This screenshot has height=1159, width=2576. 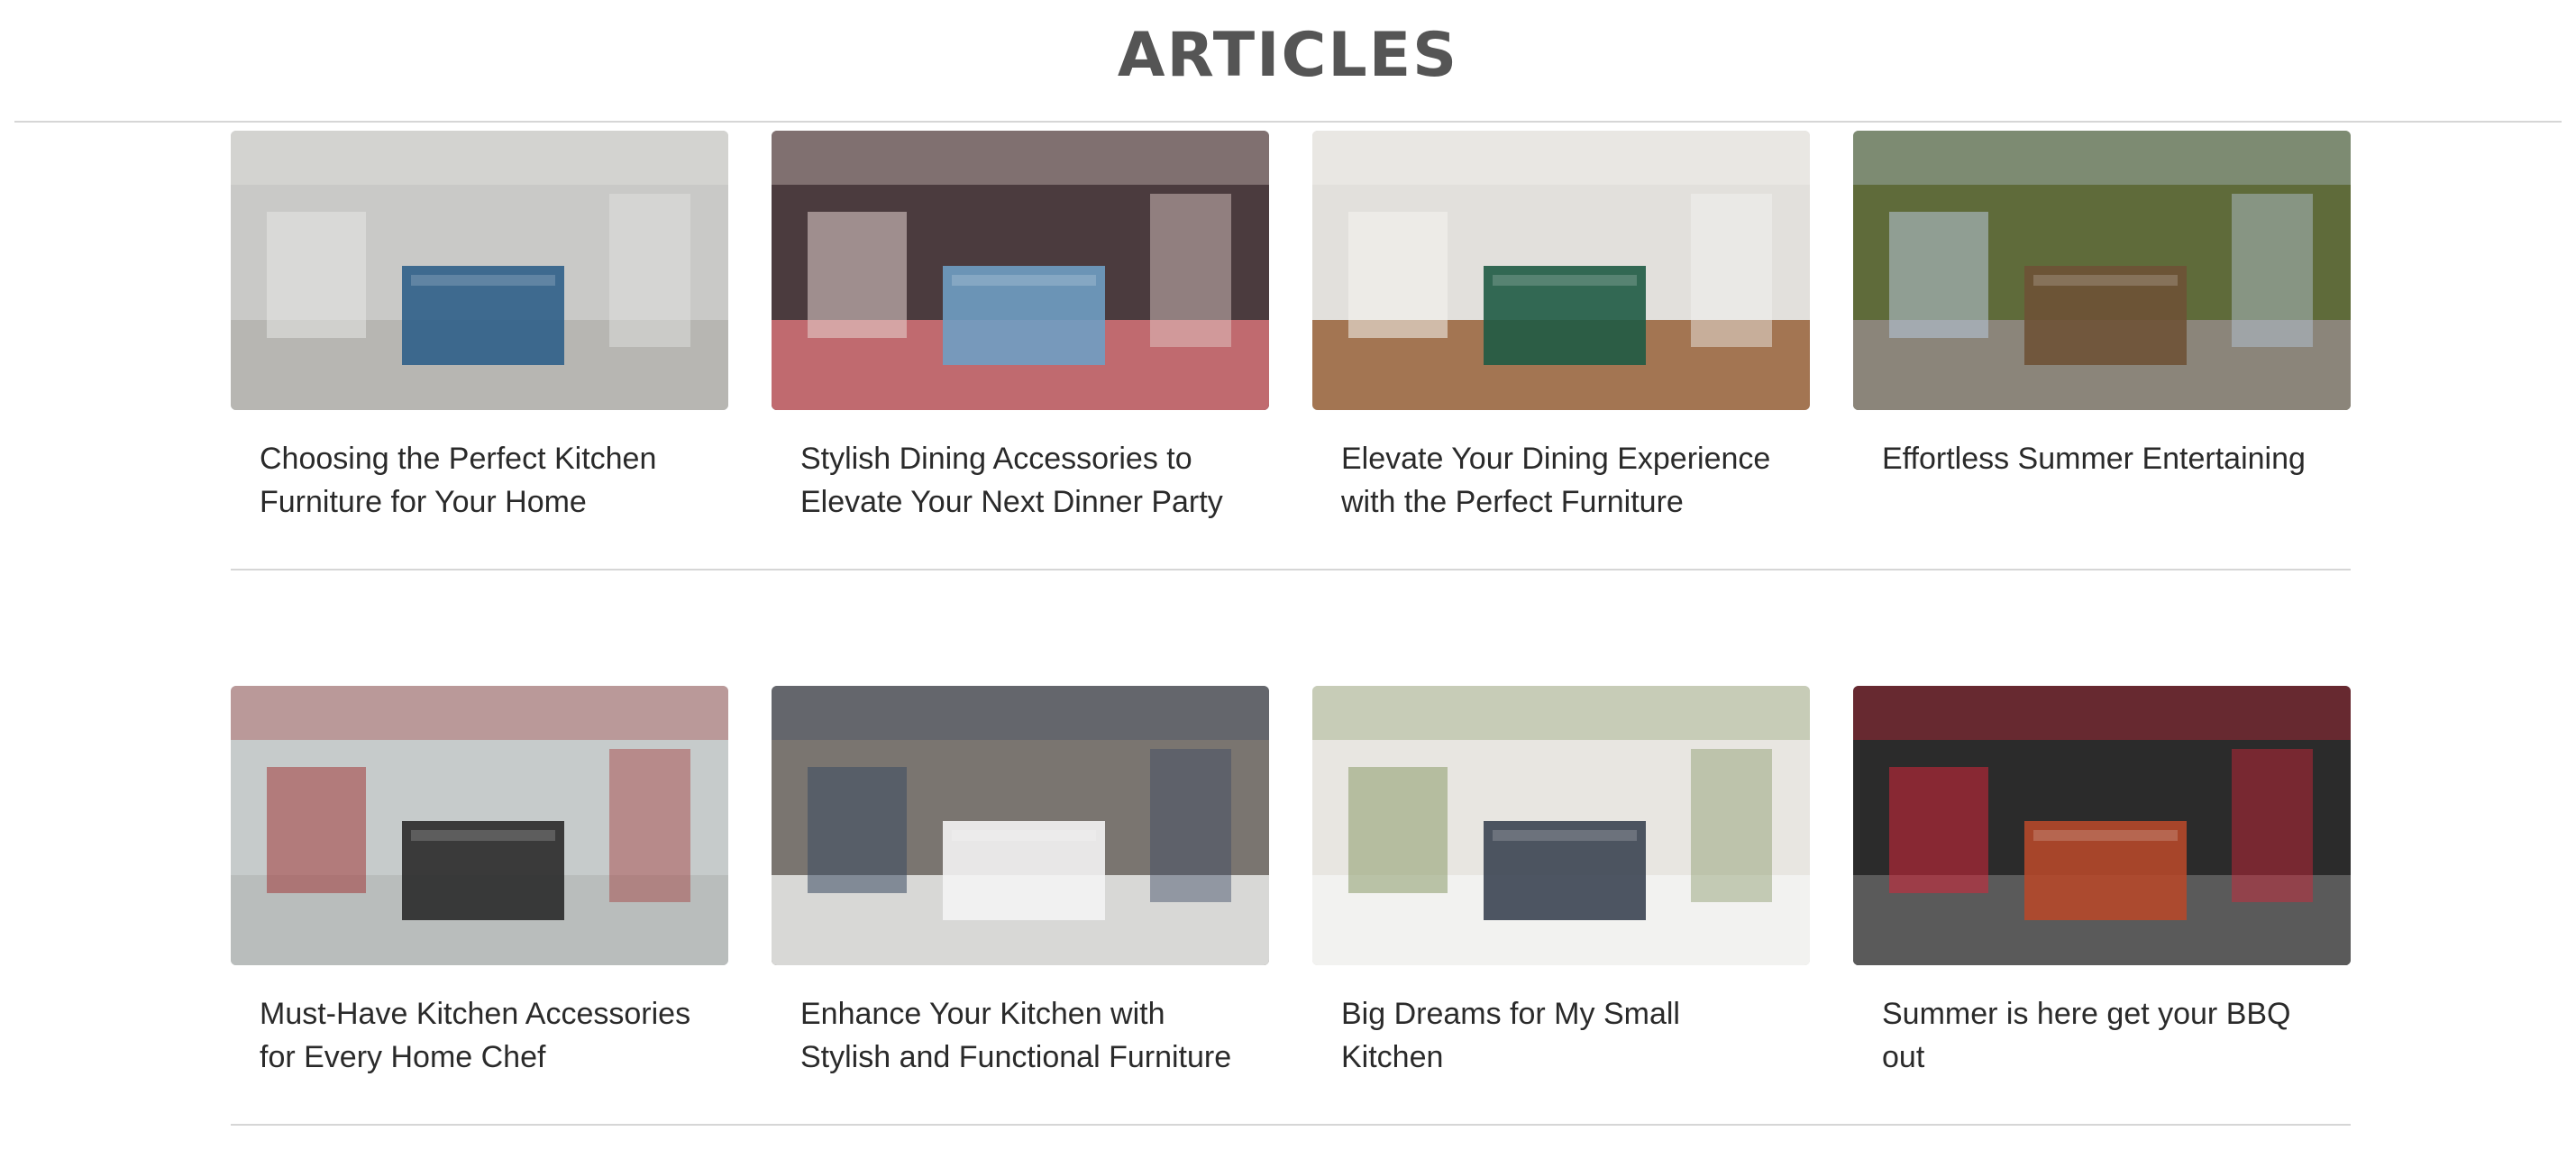 I want to click on article-card: Big Dreams for My Small Kitchen, so click(x=1561, y=897).